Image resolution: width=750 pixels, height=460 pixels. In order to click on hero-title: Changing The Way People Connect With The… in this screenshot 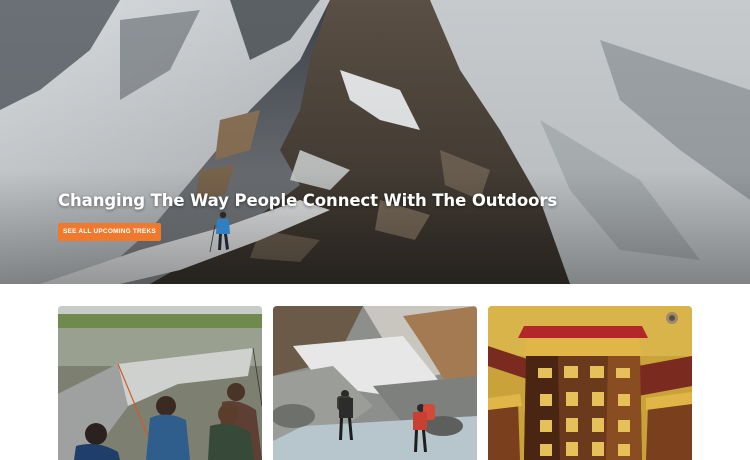, I will do `click(308, 200)`.